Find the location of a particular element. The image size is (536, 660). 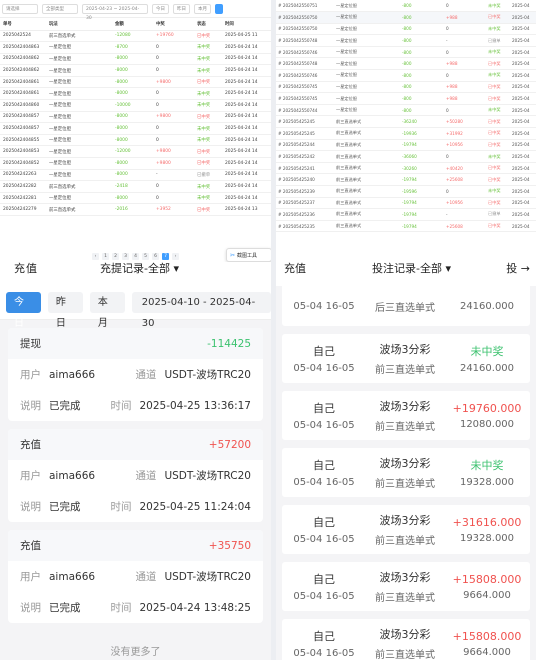

page-button: ‹ is located at coordinates (95, 256).